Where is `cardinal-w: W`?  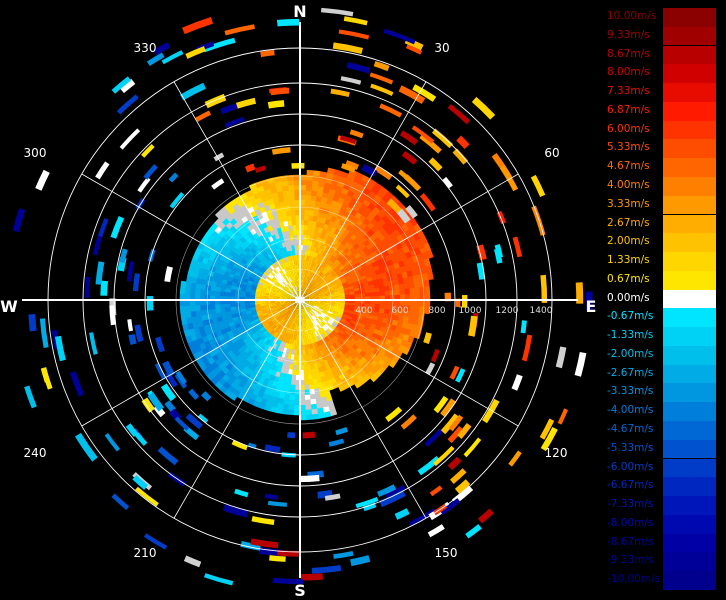 cardinal-w: W is located at coordinates (9, 306).